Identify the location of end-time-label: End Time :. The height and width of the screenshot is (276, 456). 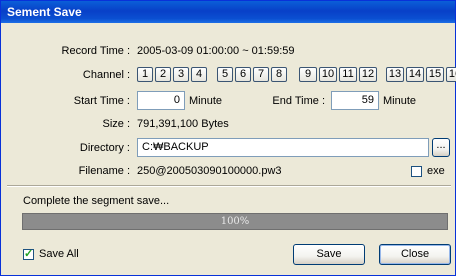
(298, 101).